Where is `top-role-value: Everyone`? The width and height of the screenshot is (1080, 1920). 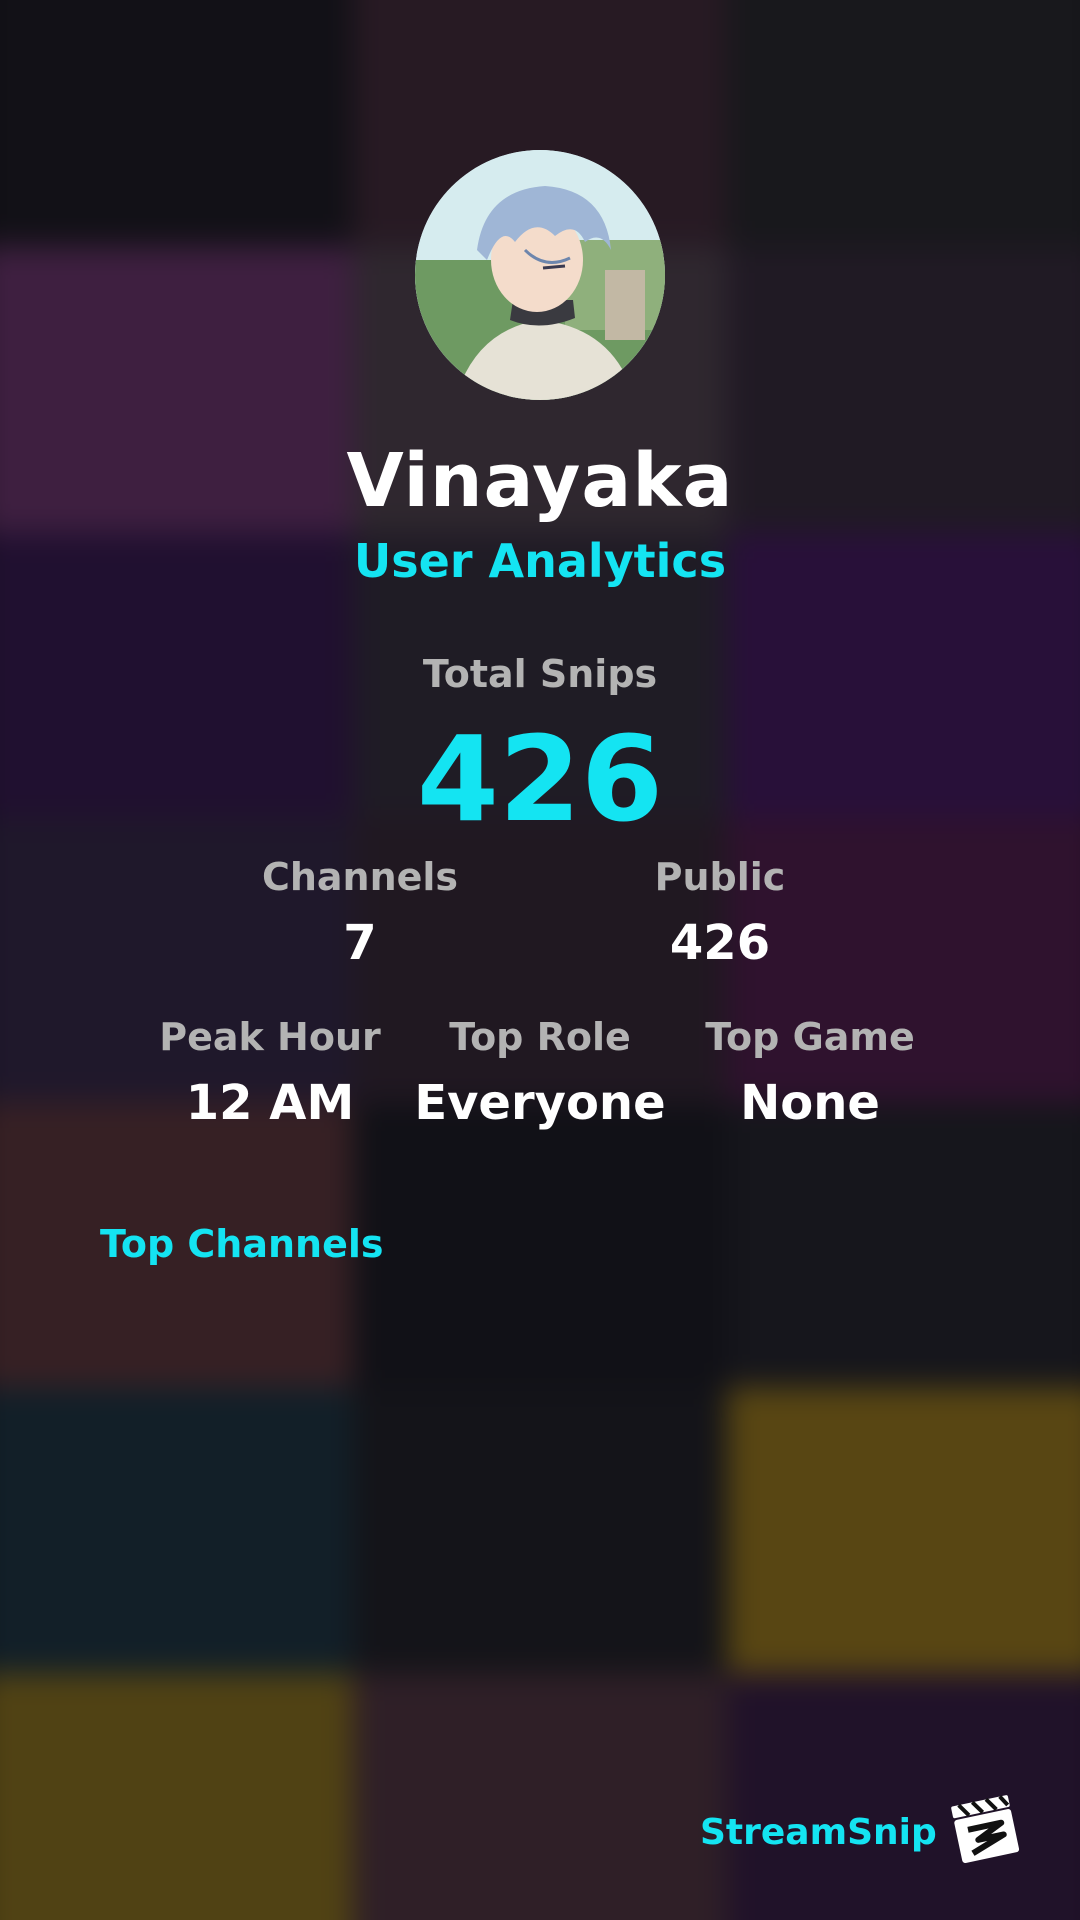
top-role-value: Everyone is located at coordinates (540, 1103).